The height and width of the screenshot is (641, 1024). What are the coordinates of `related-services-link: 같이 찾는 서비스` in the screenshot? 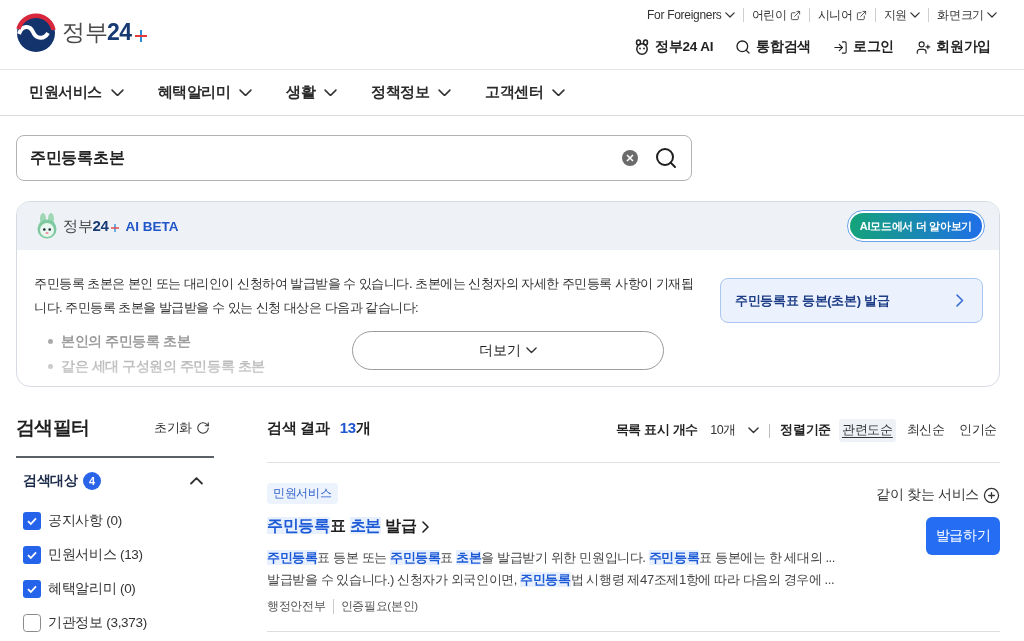 It's located at (938, 495).